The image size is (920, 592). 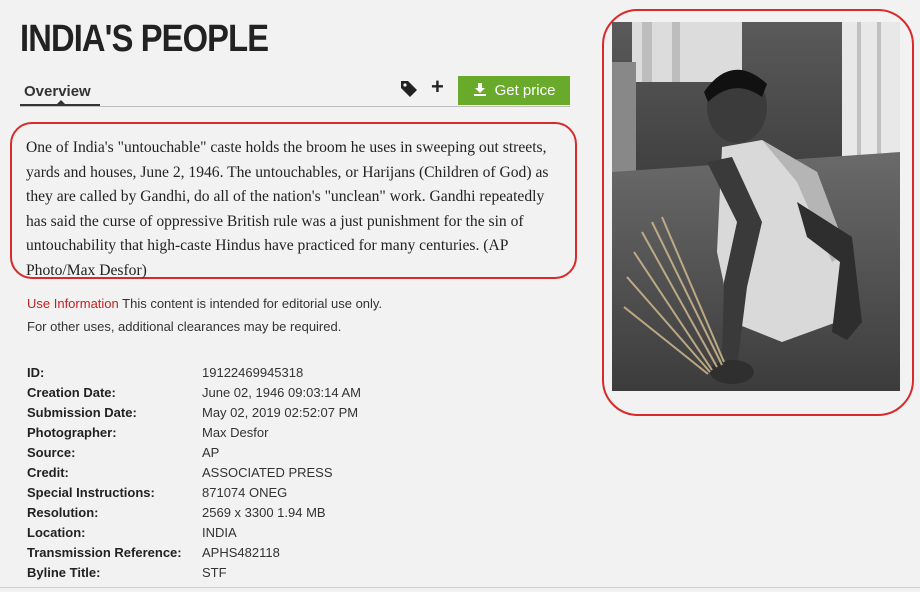 What do you see at coordinates (211, 452) in the screenshot?
I see `metadata-value: AP` at bounding box center [211, 452].